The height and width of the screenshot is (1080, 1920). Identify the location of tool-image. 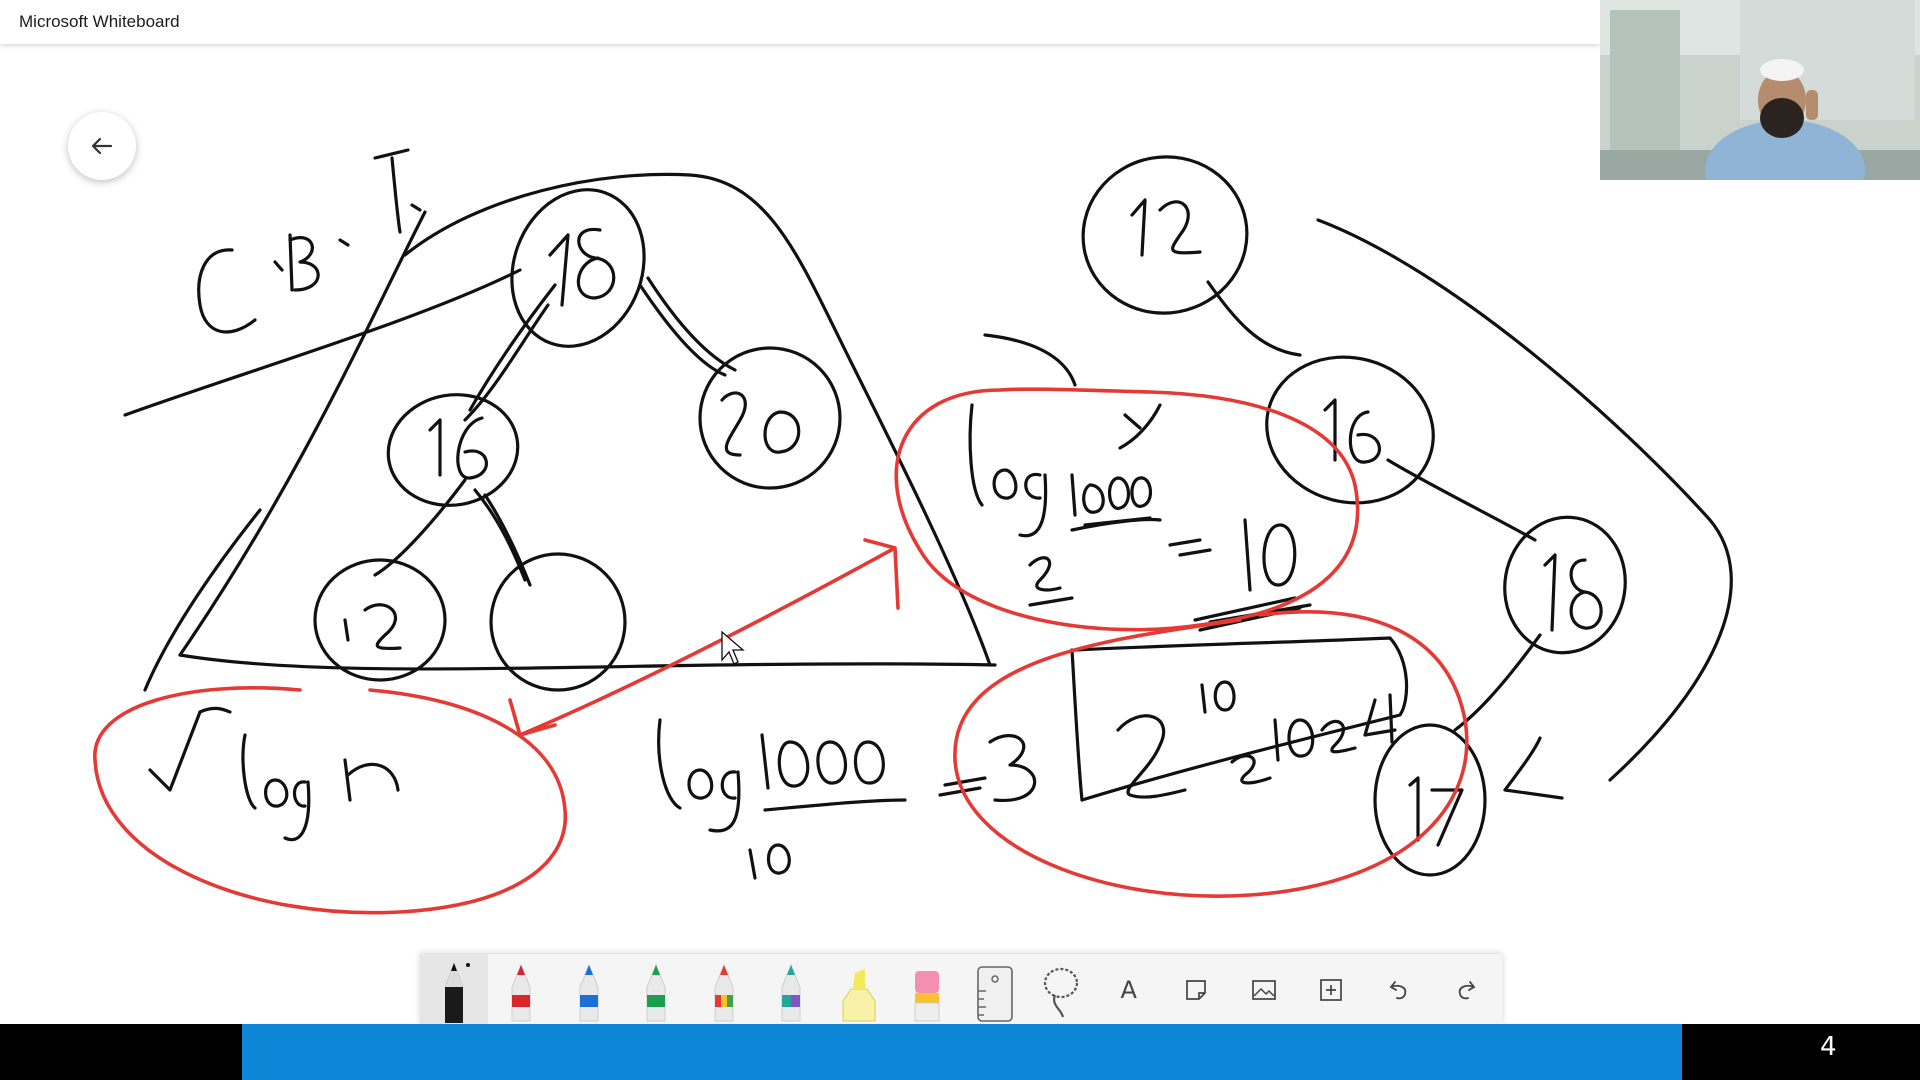
(1264, 990).